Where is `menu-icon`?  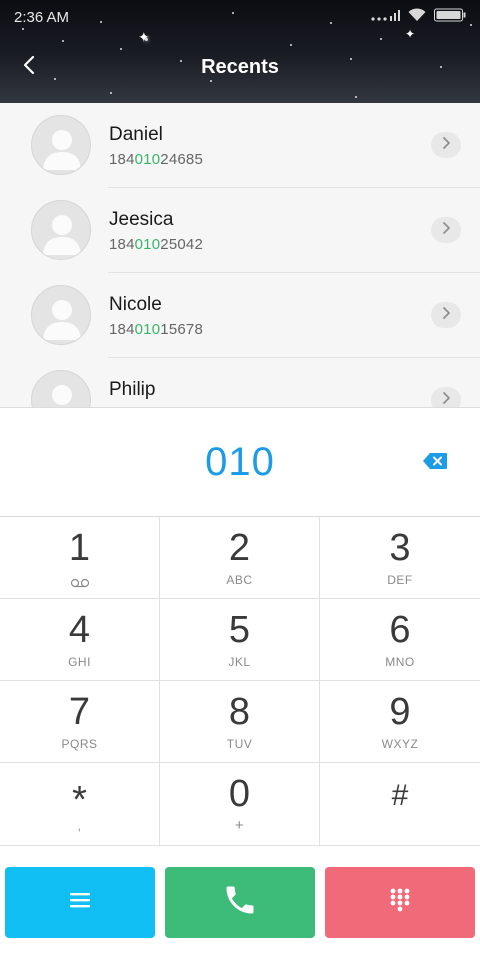
menu-icon is located at coordinates (80, 902).